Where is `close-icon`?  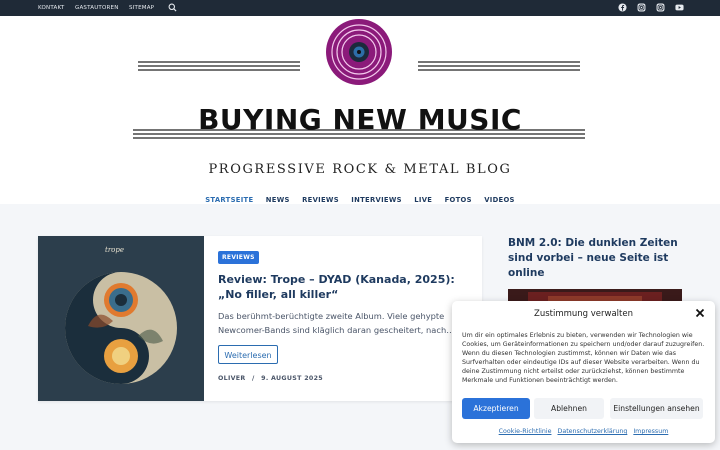 close-icon is located at coordinates (700, 313).